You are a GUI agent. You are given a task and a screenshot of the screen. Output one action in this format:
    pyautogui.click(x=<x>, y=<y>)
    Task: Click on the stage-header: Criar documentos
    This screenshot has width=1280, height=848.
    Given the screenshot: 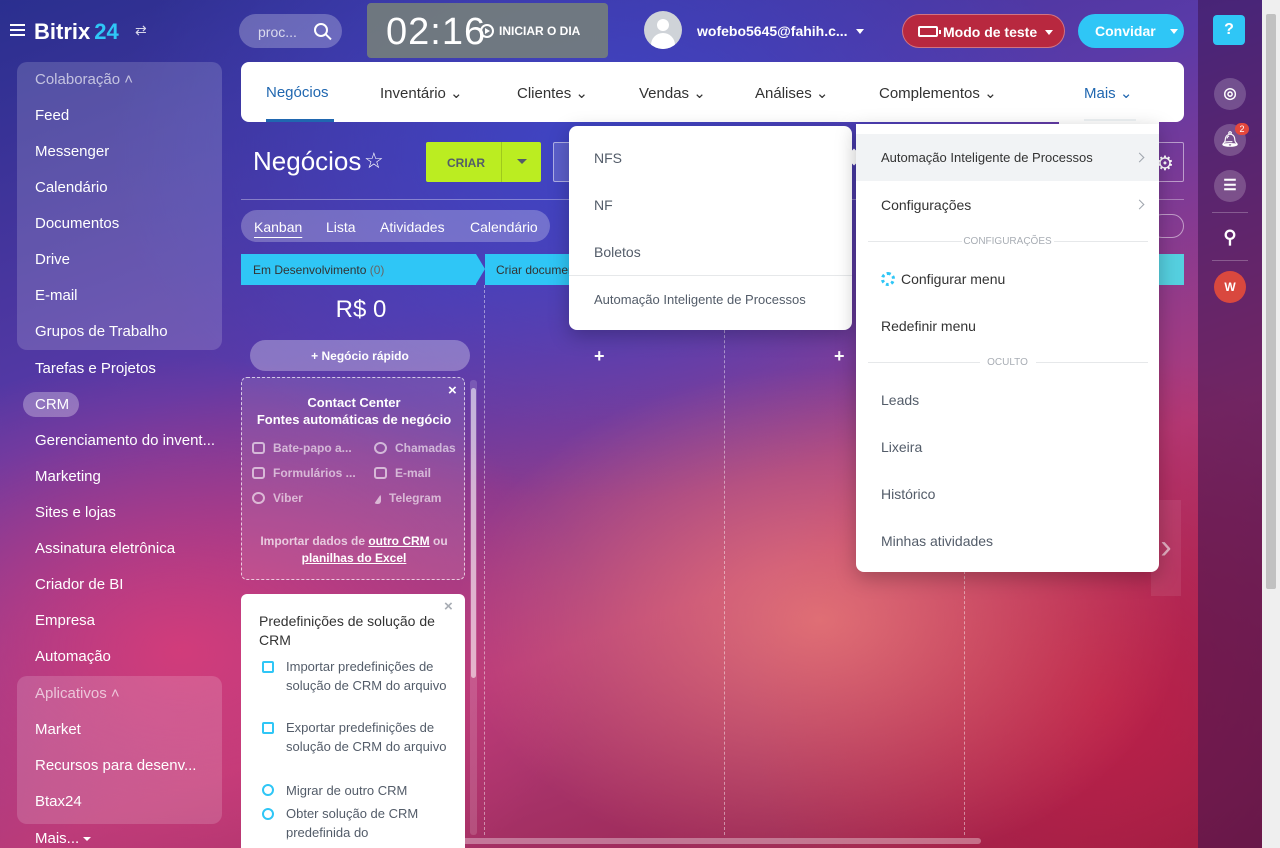 What is the action you would take?
    pyautogui.click(x=530, y=269)
    